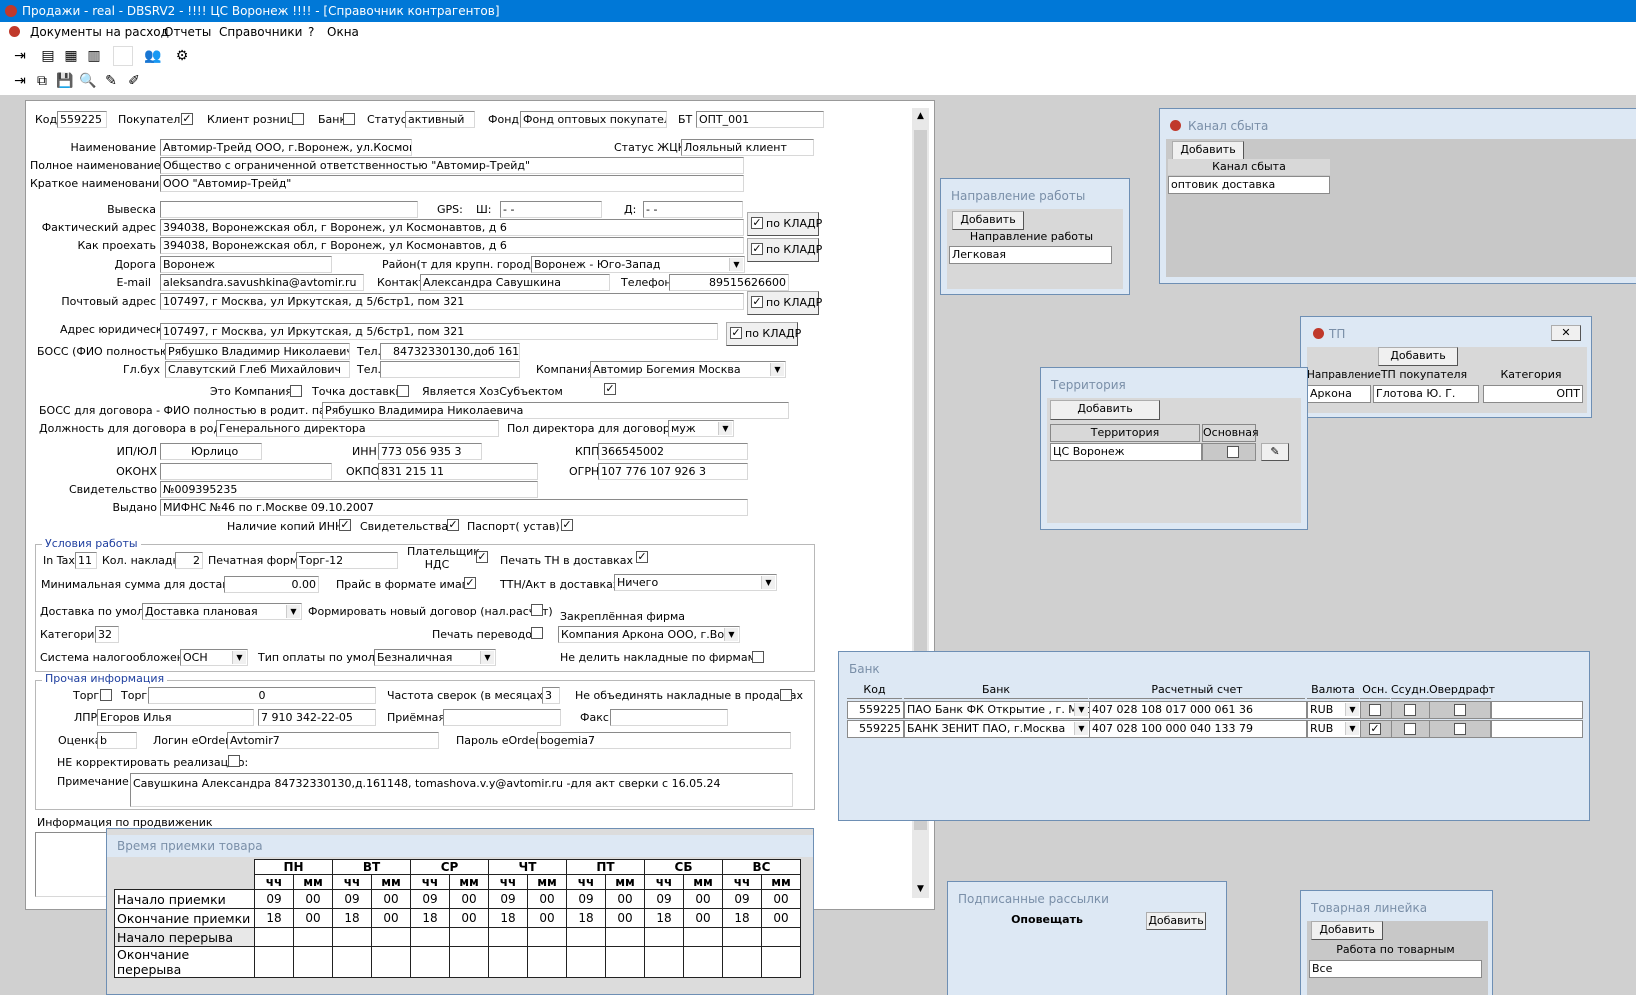  What do you see at coordinates (664, 740) in the screenshot?
I see `parol-field: bogemia7` at bounding box center [664, 740].